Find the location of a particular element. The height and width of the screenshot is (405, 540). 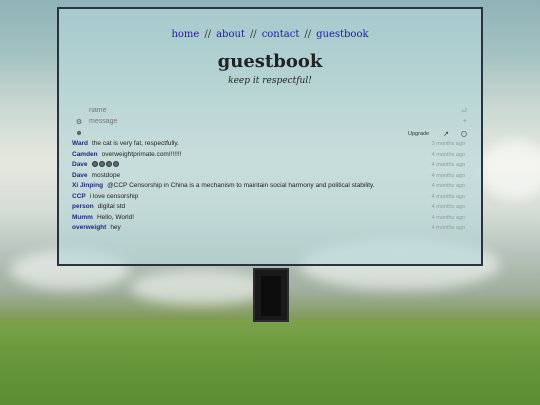

entry-message: i love censorship is located at coordinates (114, 196).